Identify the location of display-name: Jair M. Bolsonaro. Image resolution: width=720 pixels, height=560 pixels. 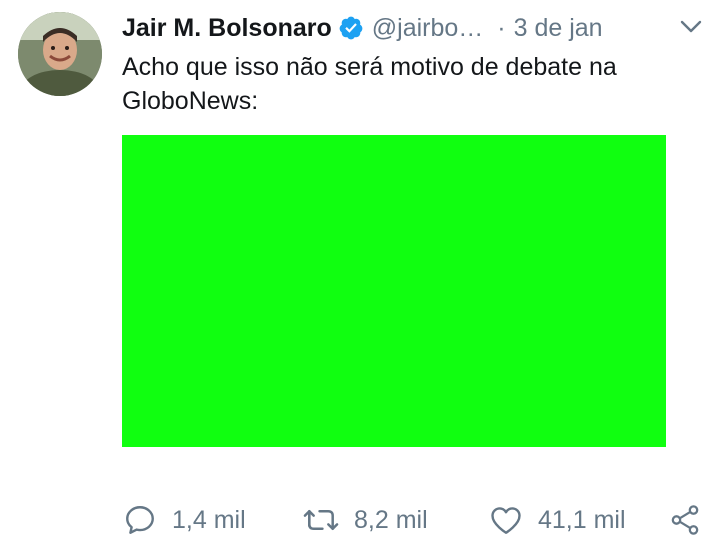
(227, 28).